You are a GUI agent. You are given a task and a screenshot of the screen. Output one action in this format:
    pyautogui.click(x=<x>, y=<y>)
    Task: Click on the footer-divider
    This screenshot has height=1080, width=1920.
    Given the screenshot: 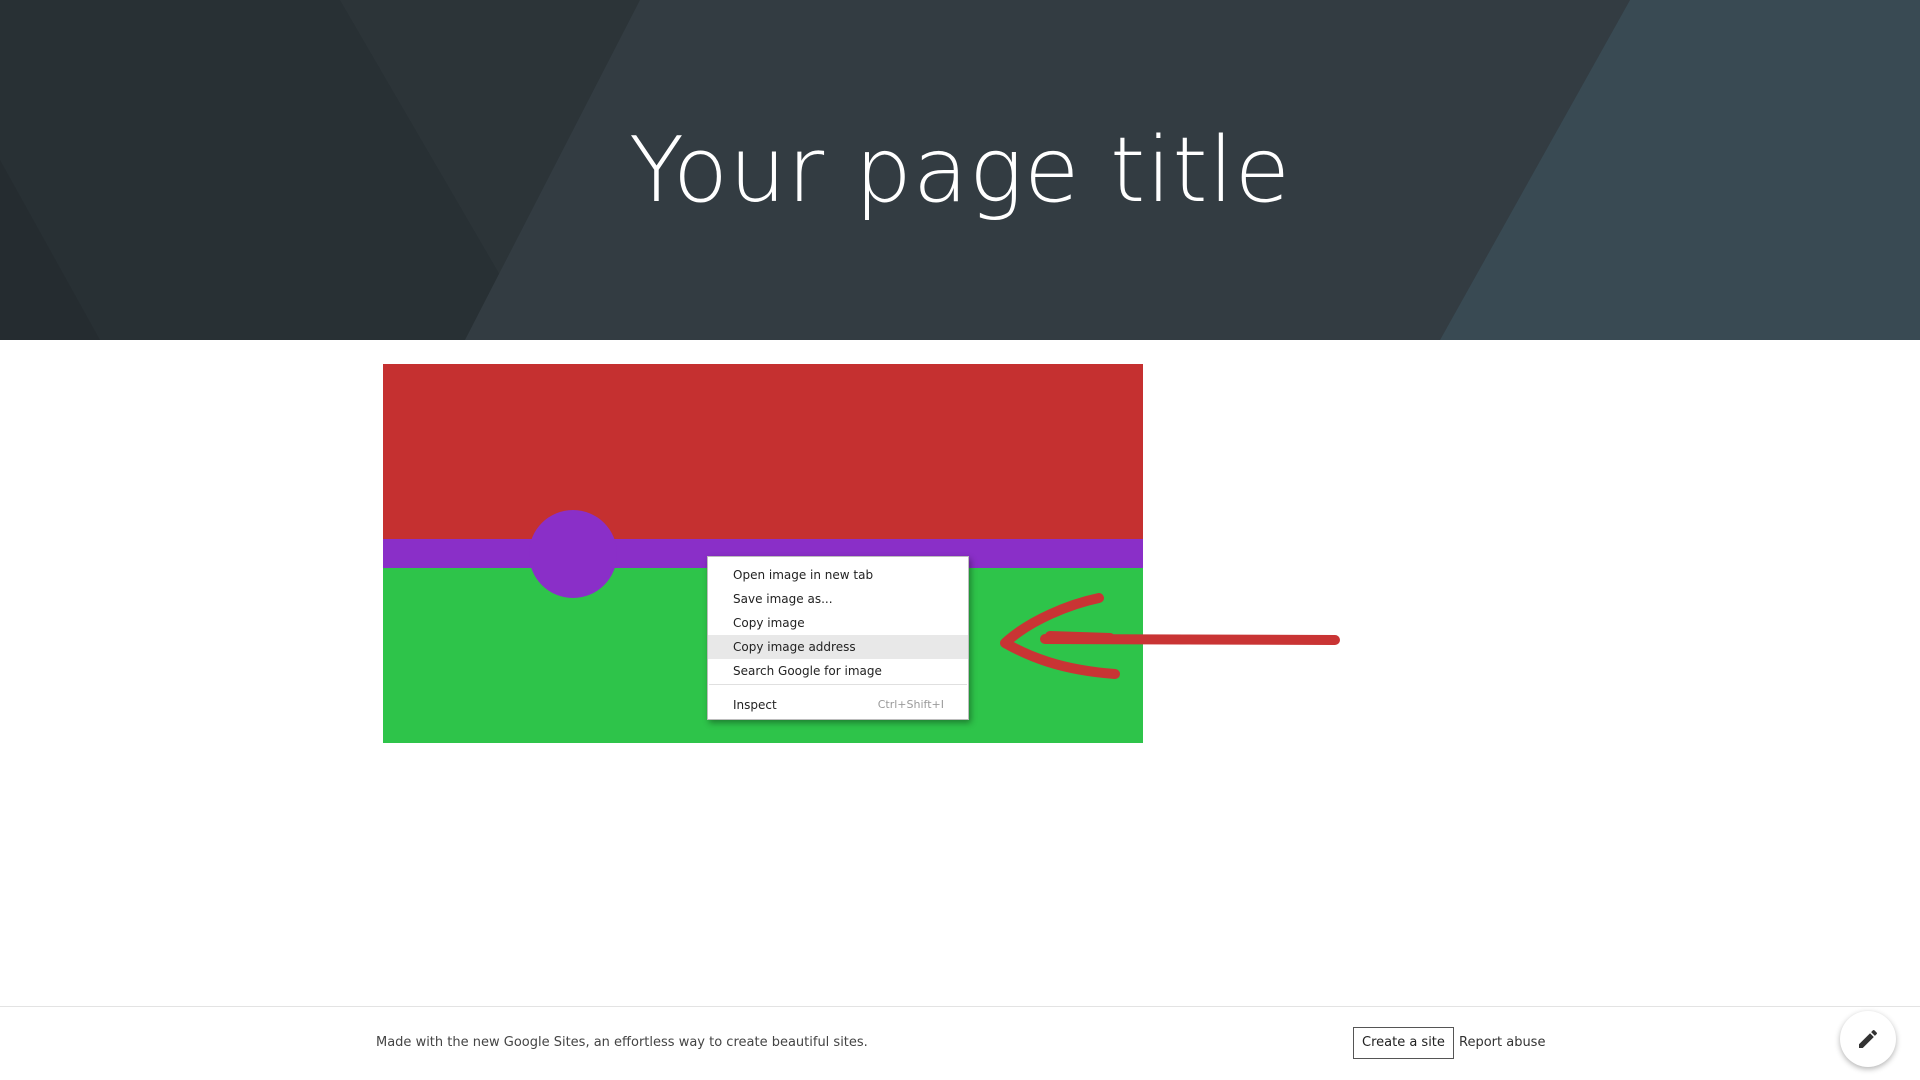 What is the action you would take?
    pyautogui.click(x=960, y=1006)
    